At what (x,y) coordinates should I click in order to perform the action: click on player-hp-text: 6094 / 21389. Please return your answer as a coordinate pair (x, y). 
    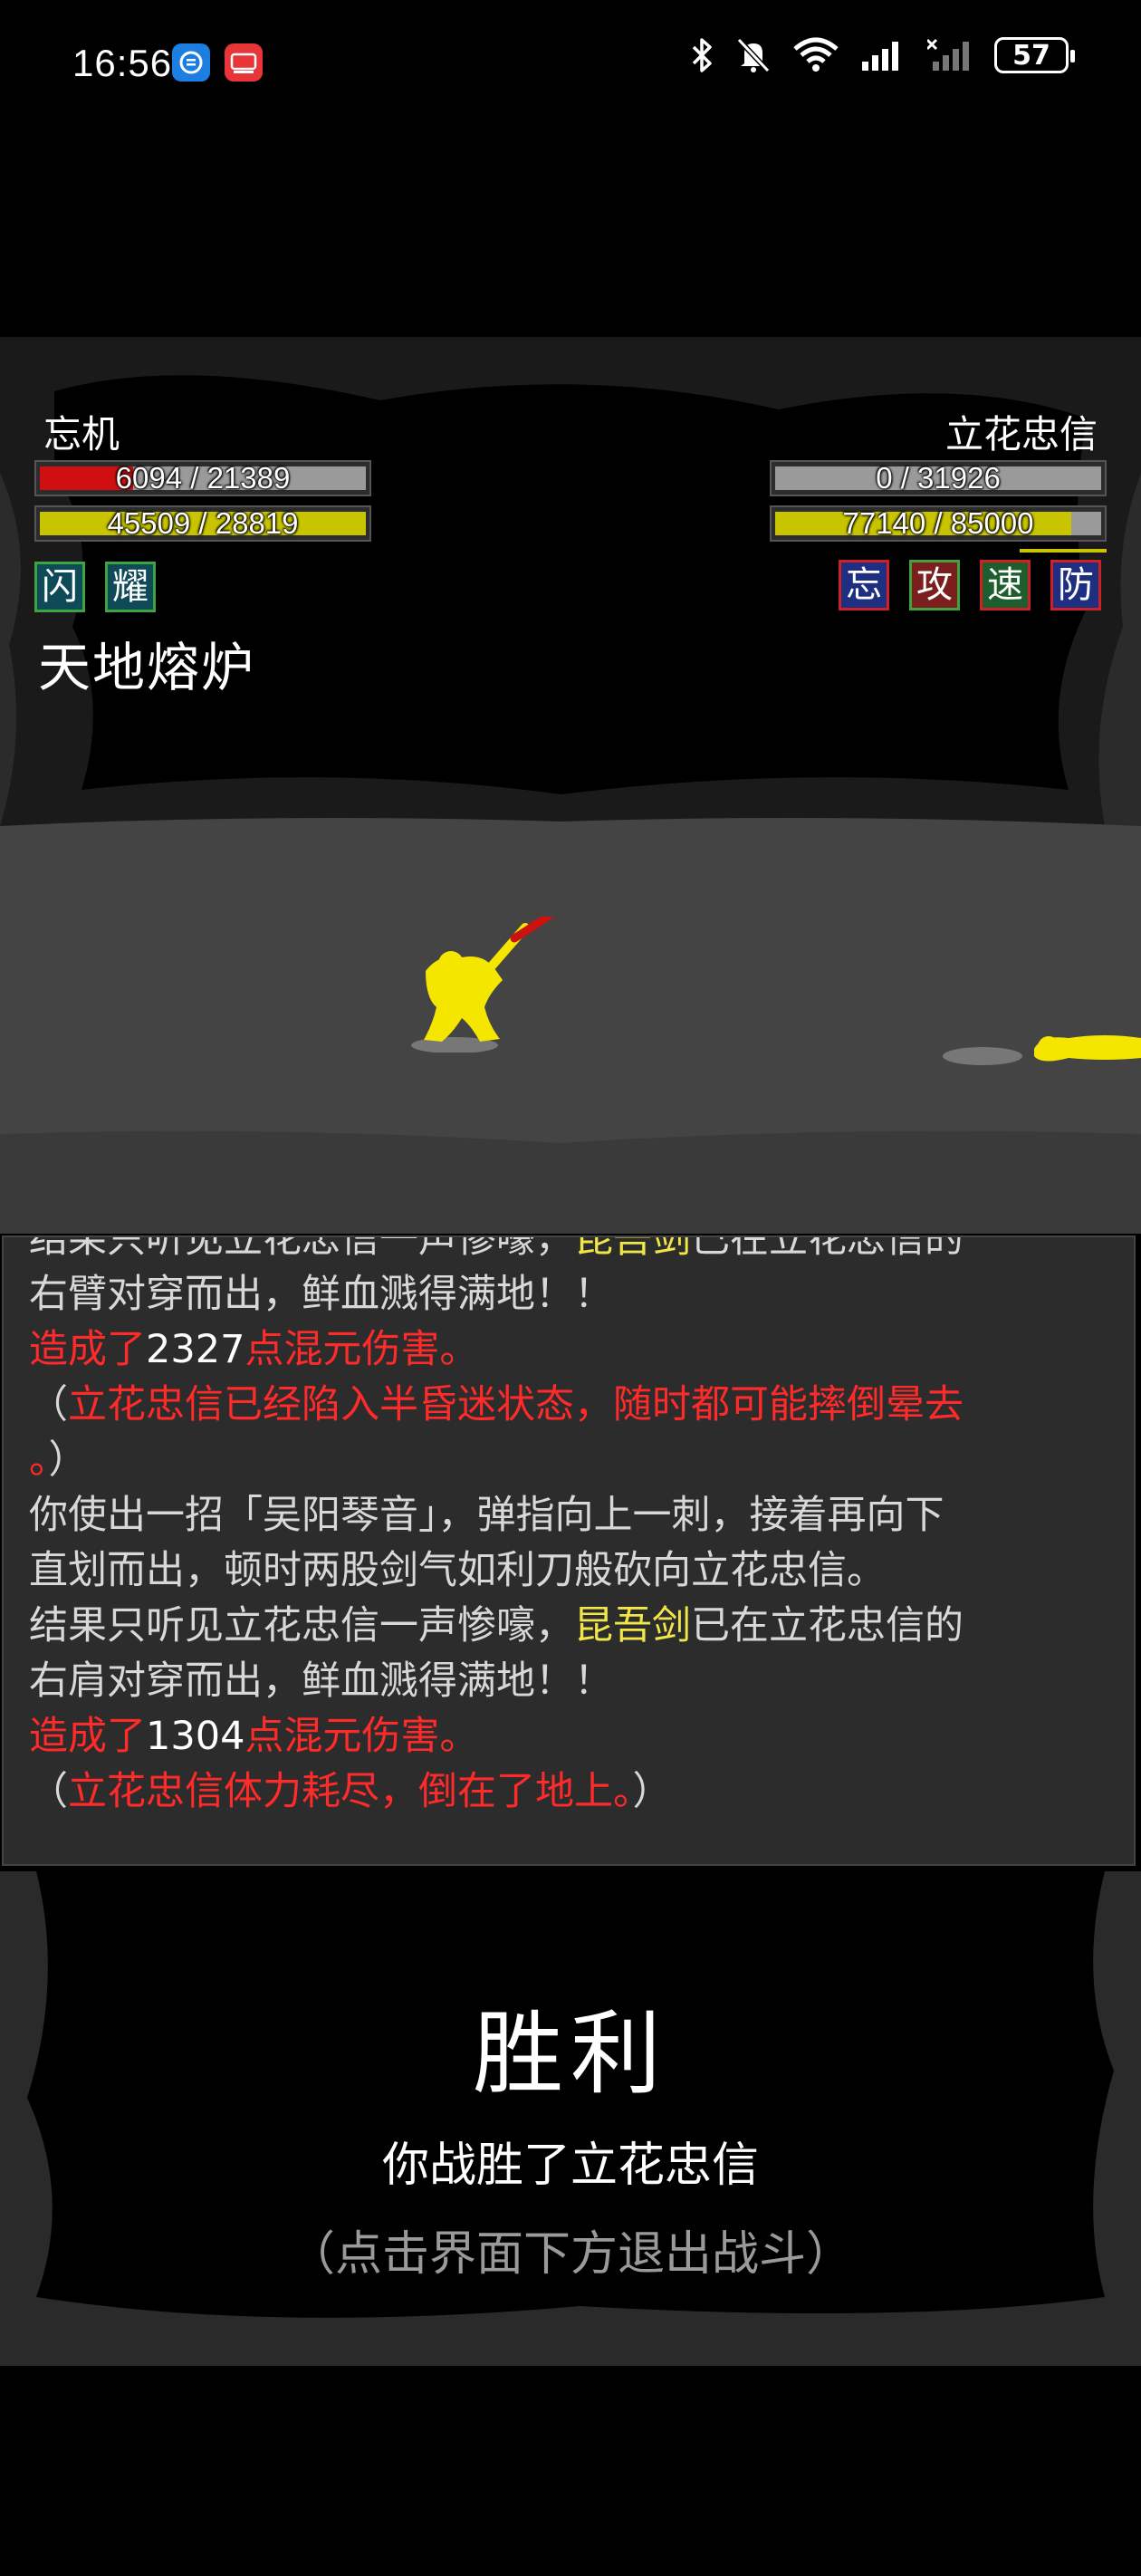
    Looking at the image, I should click on (203, 478).